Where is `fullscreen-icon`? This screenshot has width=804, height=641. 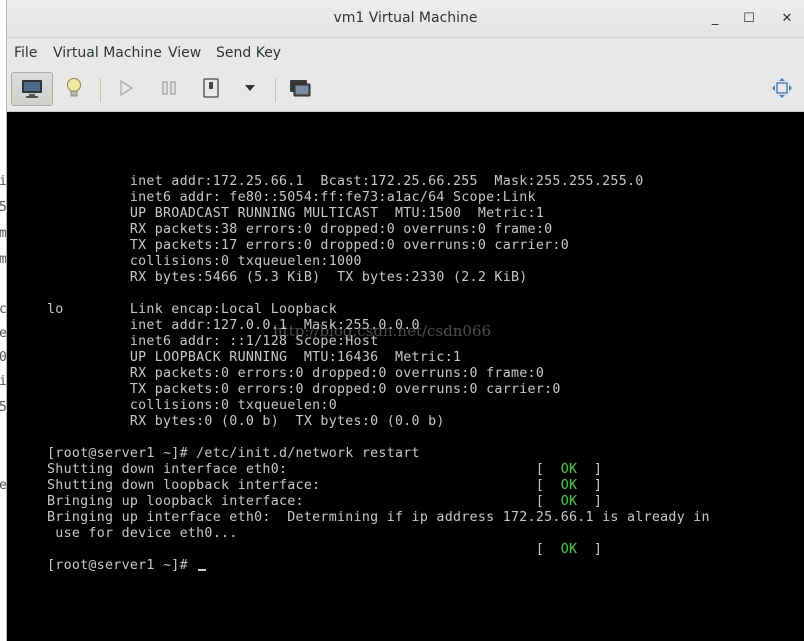
fullscreen-icon is located at coordinates (782, 88).